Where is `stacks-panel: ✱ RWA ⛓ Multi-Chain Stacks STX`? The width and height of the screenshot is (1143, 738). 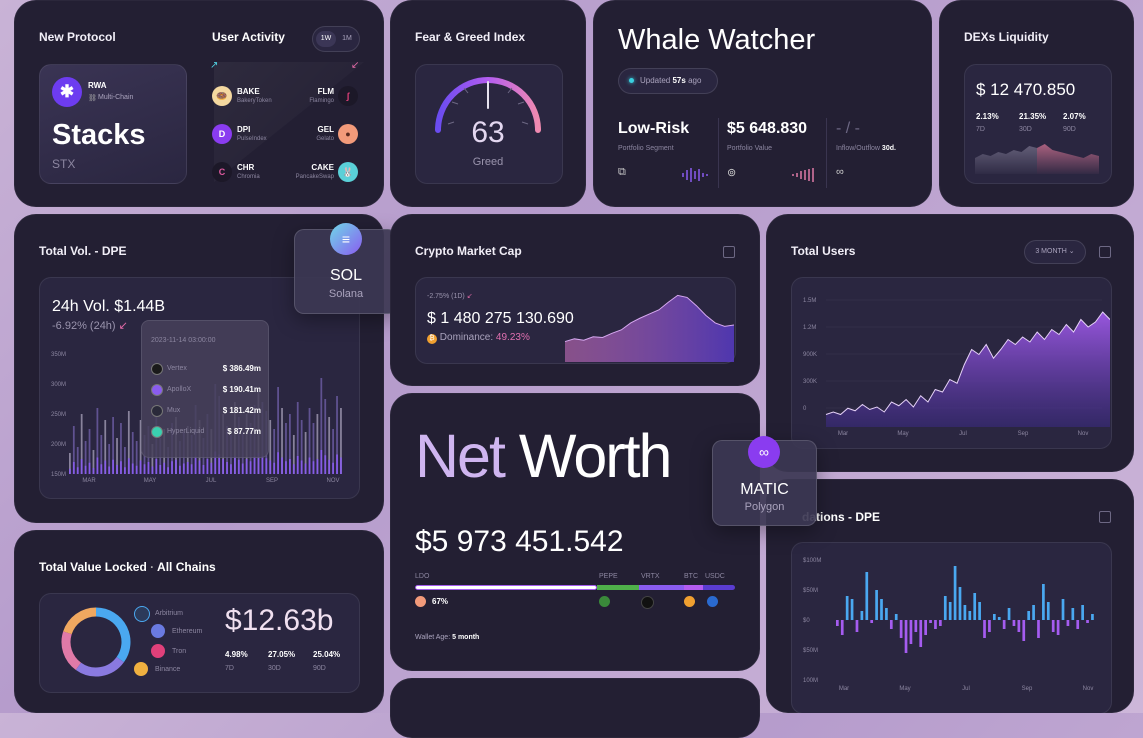 stacks-panel: ✱ RWA ⛓ Multi-Chain Stacks STX is located at coordinates (113, 124).